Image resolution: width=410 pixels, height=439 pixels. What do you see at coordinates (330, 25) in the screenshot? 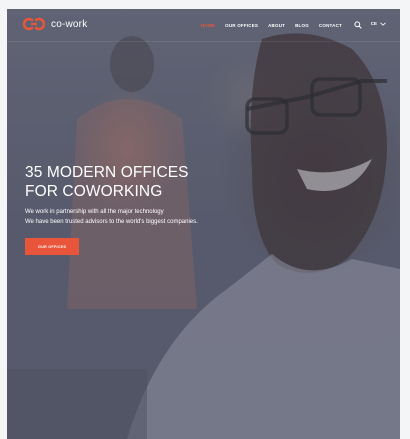
I see `nav-item-contact: CONTACT` at bounding box center [330, 25].